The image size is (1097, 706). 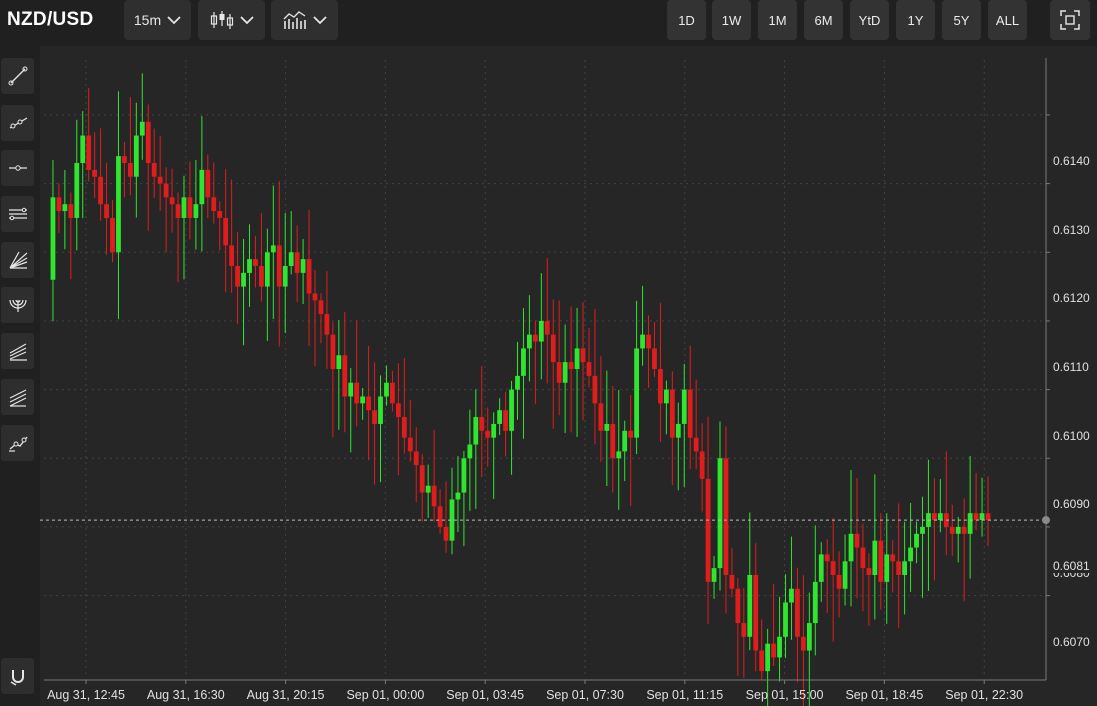 I want to click on fullscreen-icon, so click(x=1070, y=20).